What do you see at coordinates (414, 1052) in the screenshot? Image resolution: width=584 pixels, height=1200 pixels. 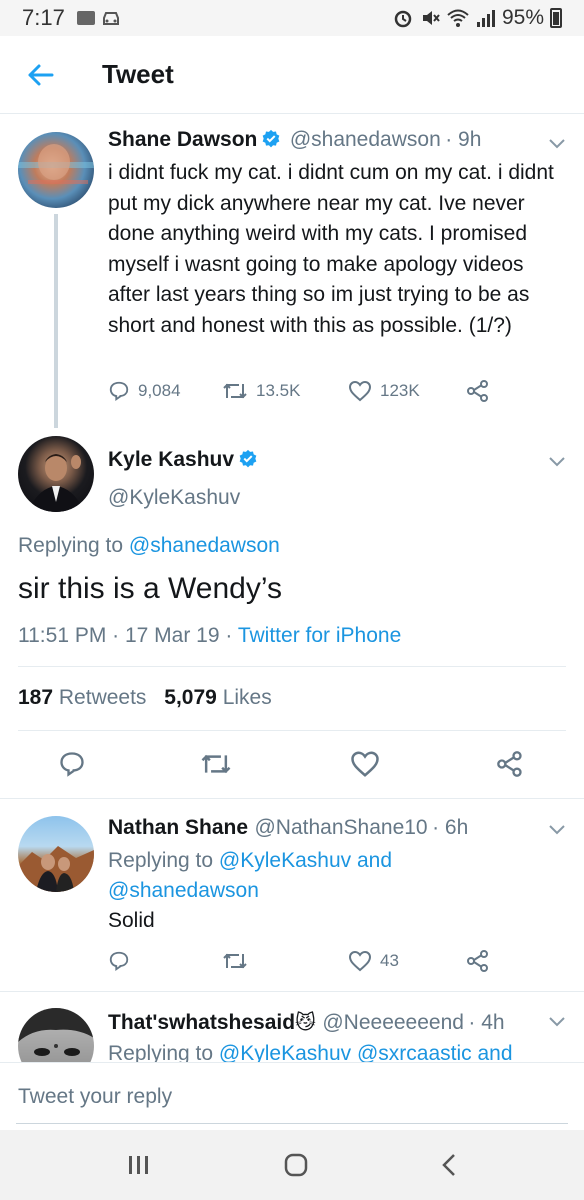 I see `mention-link: @sxrcaastic` at bounding box center [414, 1052].